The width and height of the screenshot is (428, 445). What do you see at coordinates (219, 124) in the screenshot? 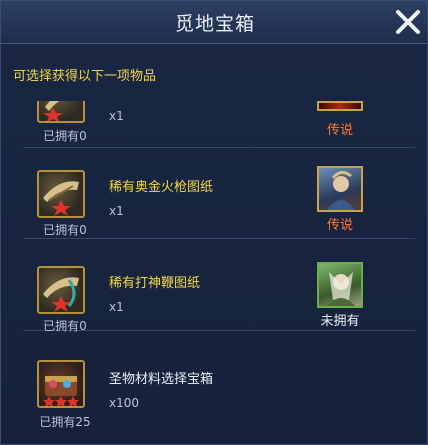
I see `list-item: 已拥有0 x1 传说` at bounding box center [219, 124].